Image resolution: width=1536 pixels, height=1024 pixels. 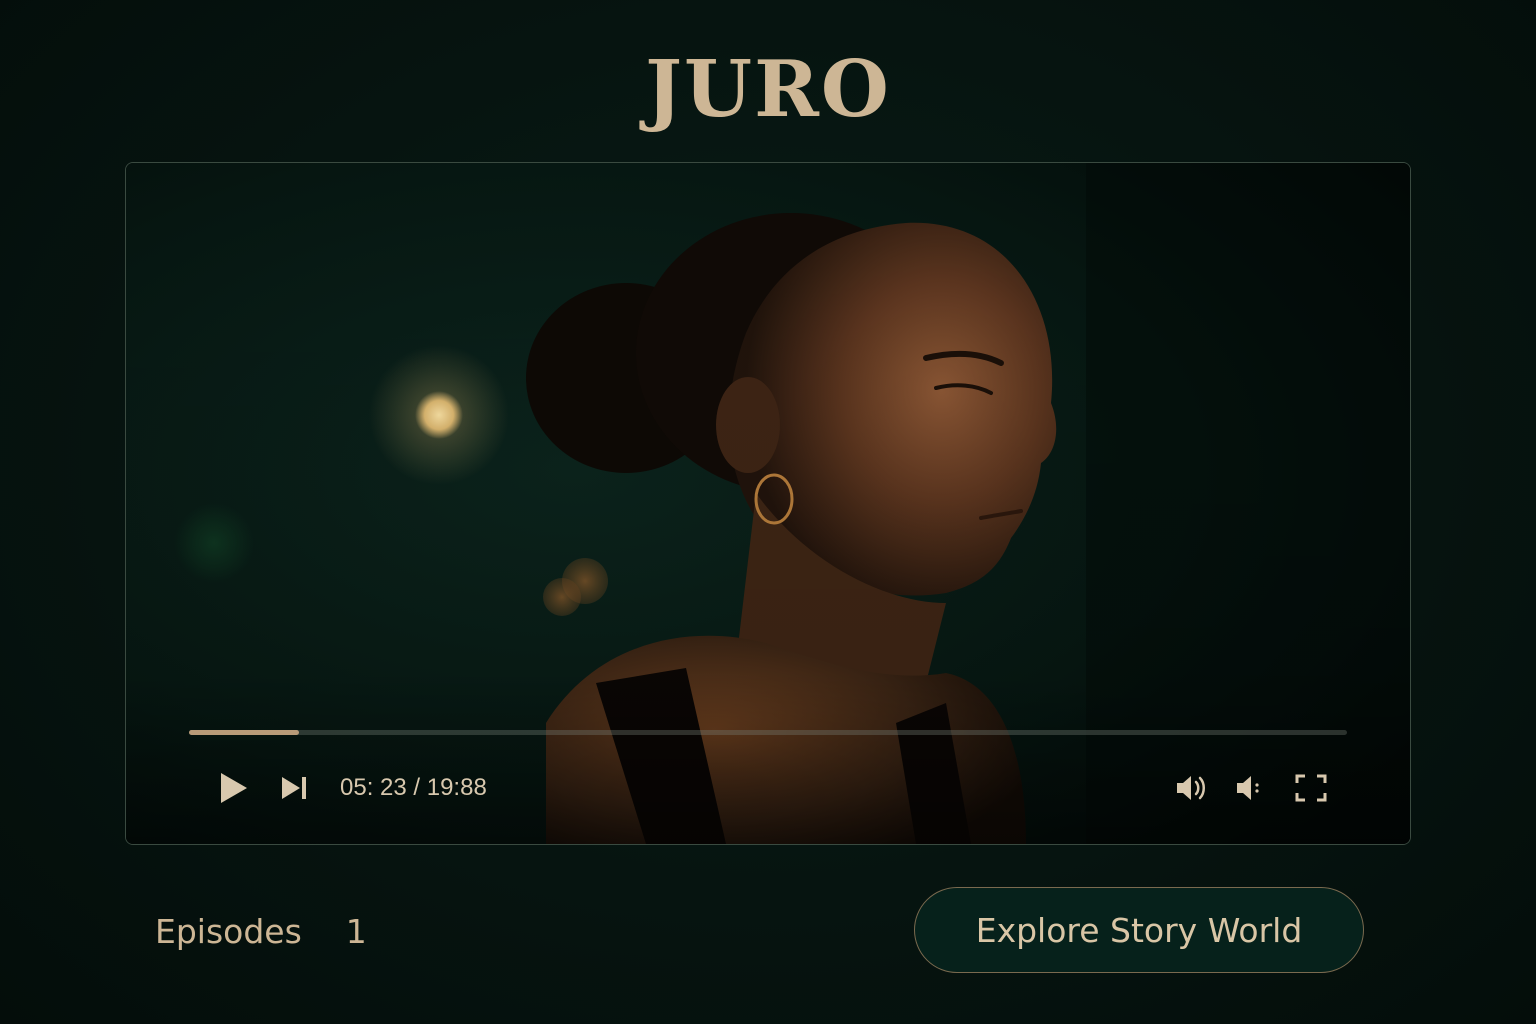 I want to click on skip-next-button, so click(x=294, y=788).